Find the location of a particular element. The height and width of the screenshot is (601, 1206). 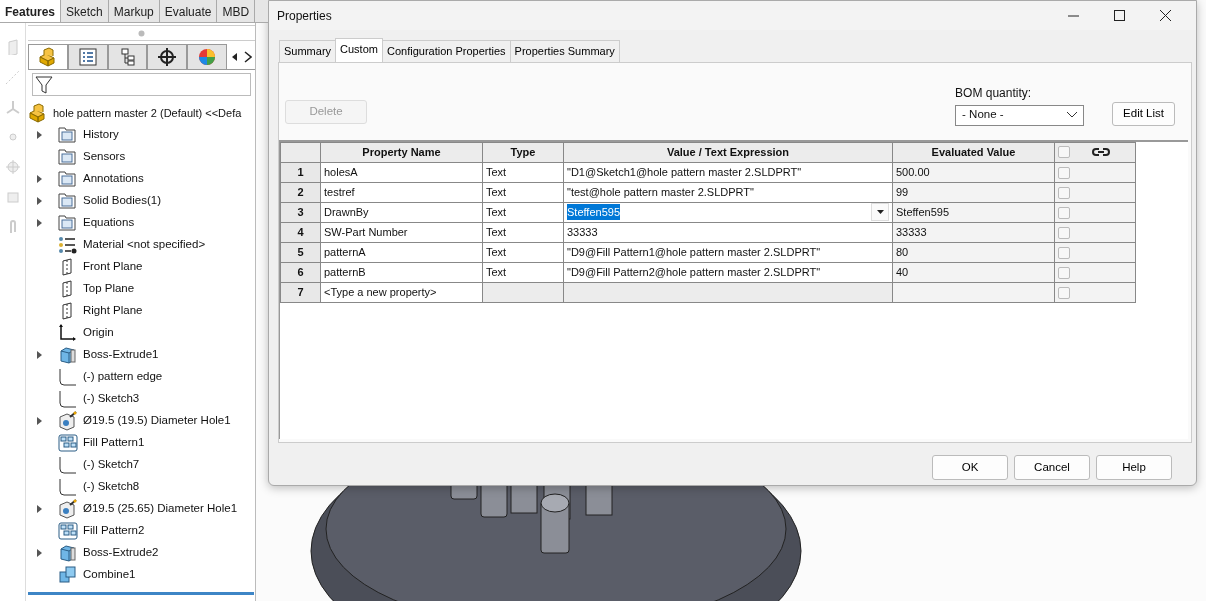

table-cell: testref is located at coordinates (401, 192).